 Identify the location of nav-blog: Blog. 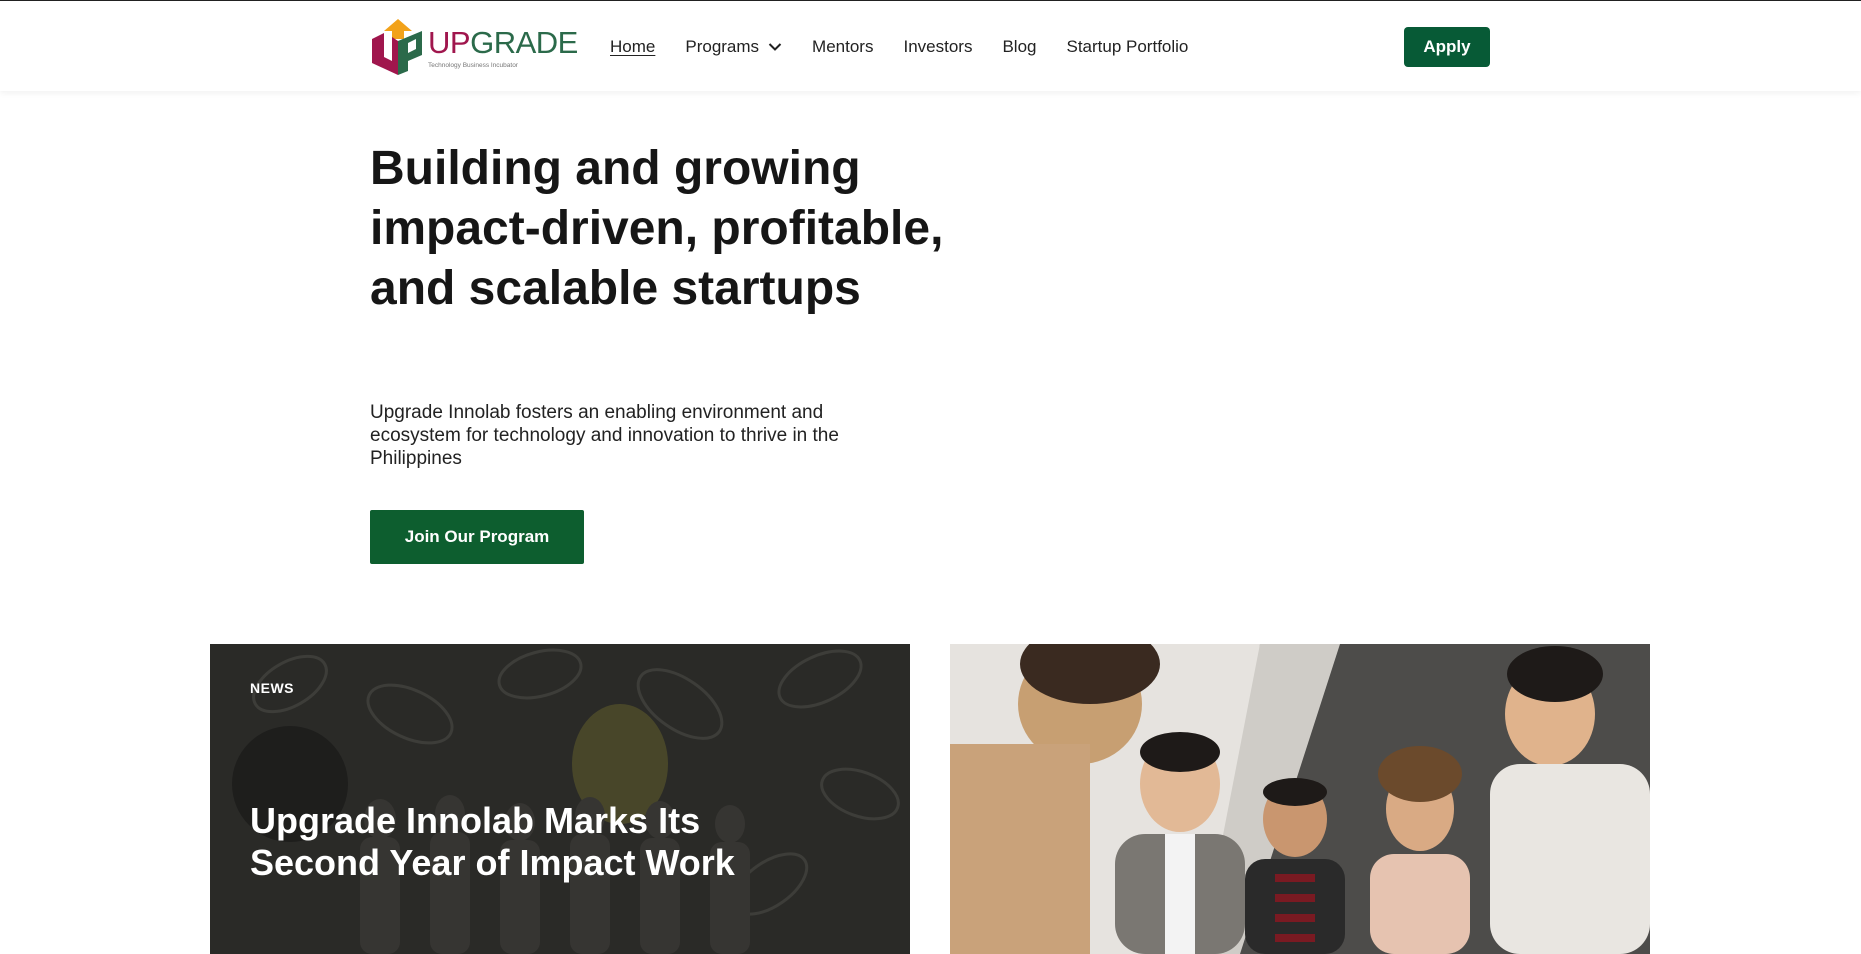
(1019, 47).